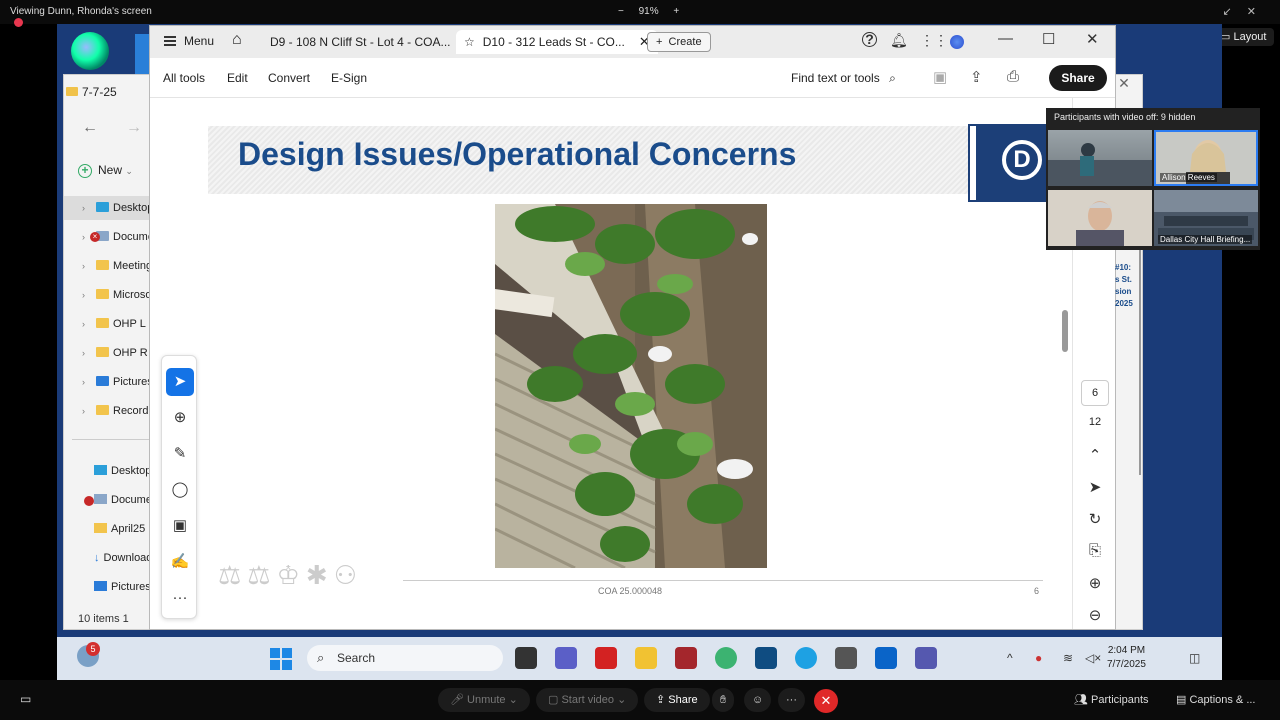 The image size is (1280, 720). What do you see at coordinates (109, 471) in the screenshot?
I see `quick-item-desktop: Desktop` at bounding box center [109, 471].